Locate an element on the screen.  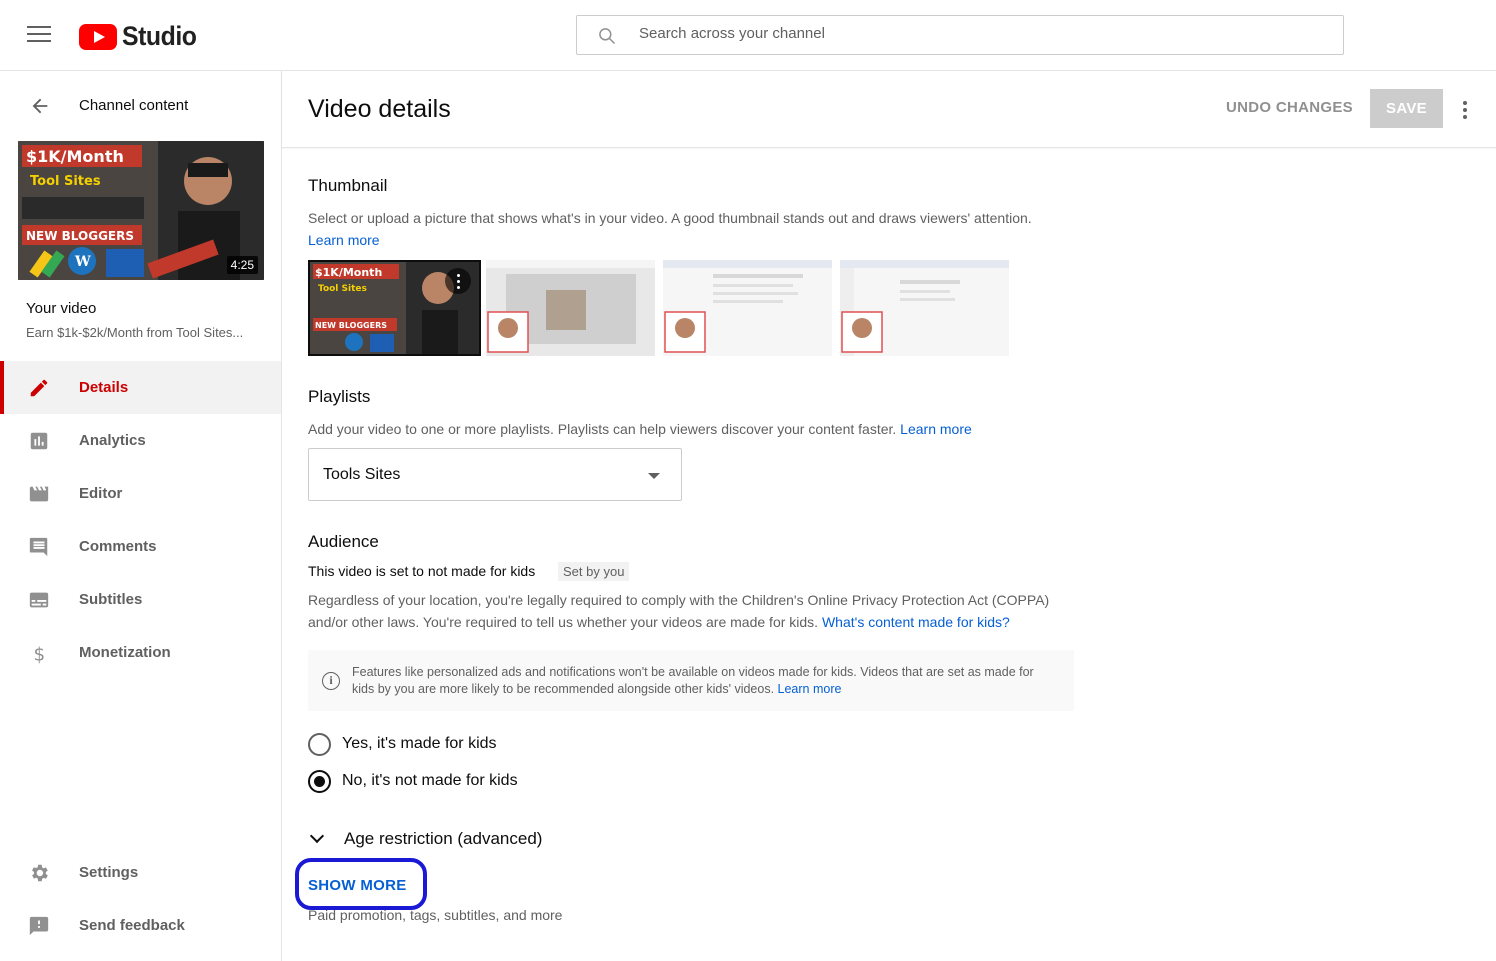
dollar-icon: $ is located at coordinates (40, 654).